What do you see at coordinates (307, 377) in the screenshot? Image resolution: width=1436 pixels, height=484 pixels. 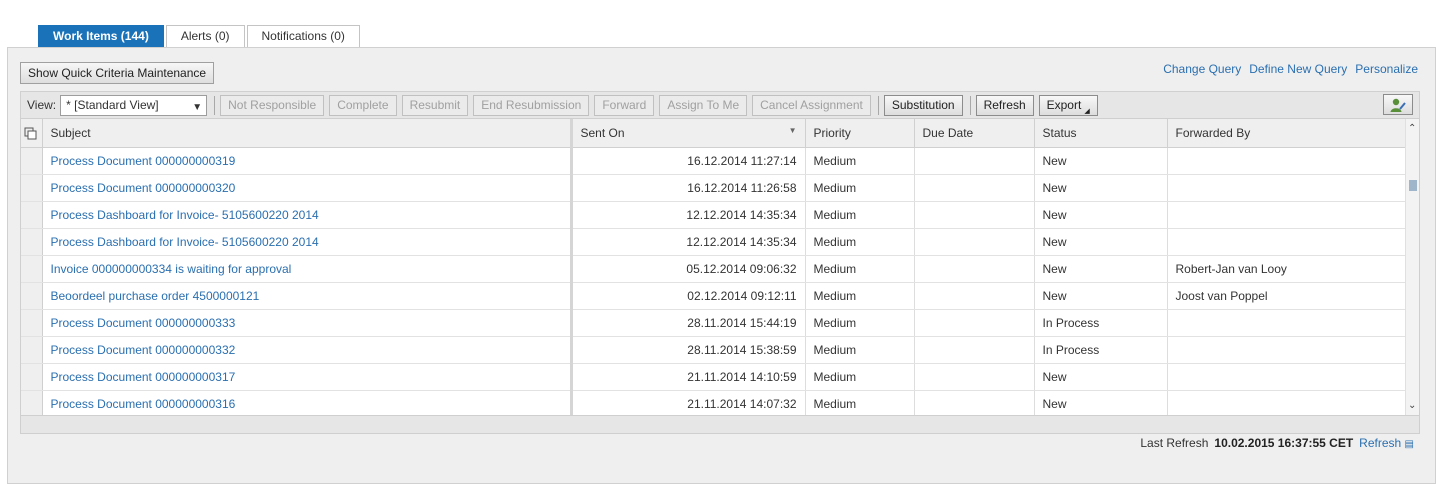 I see `cell-subject: Process Document 000000000317` at bounding box center [307, 377].